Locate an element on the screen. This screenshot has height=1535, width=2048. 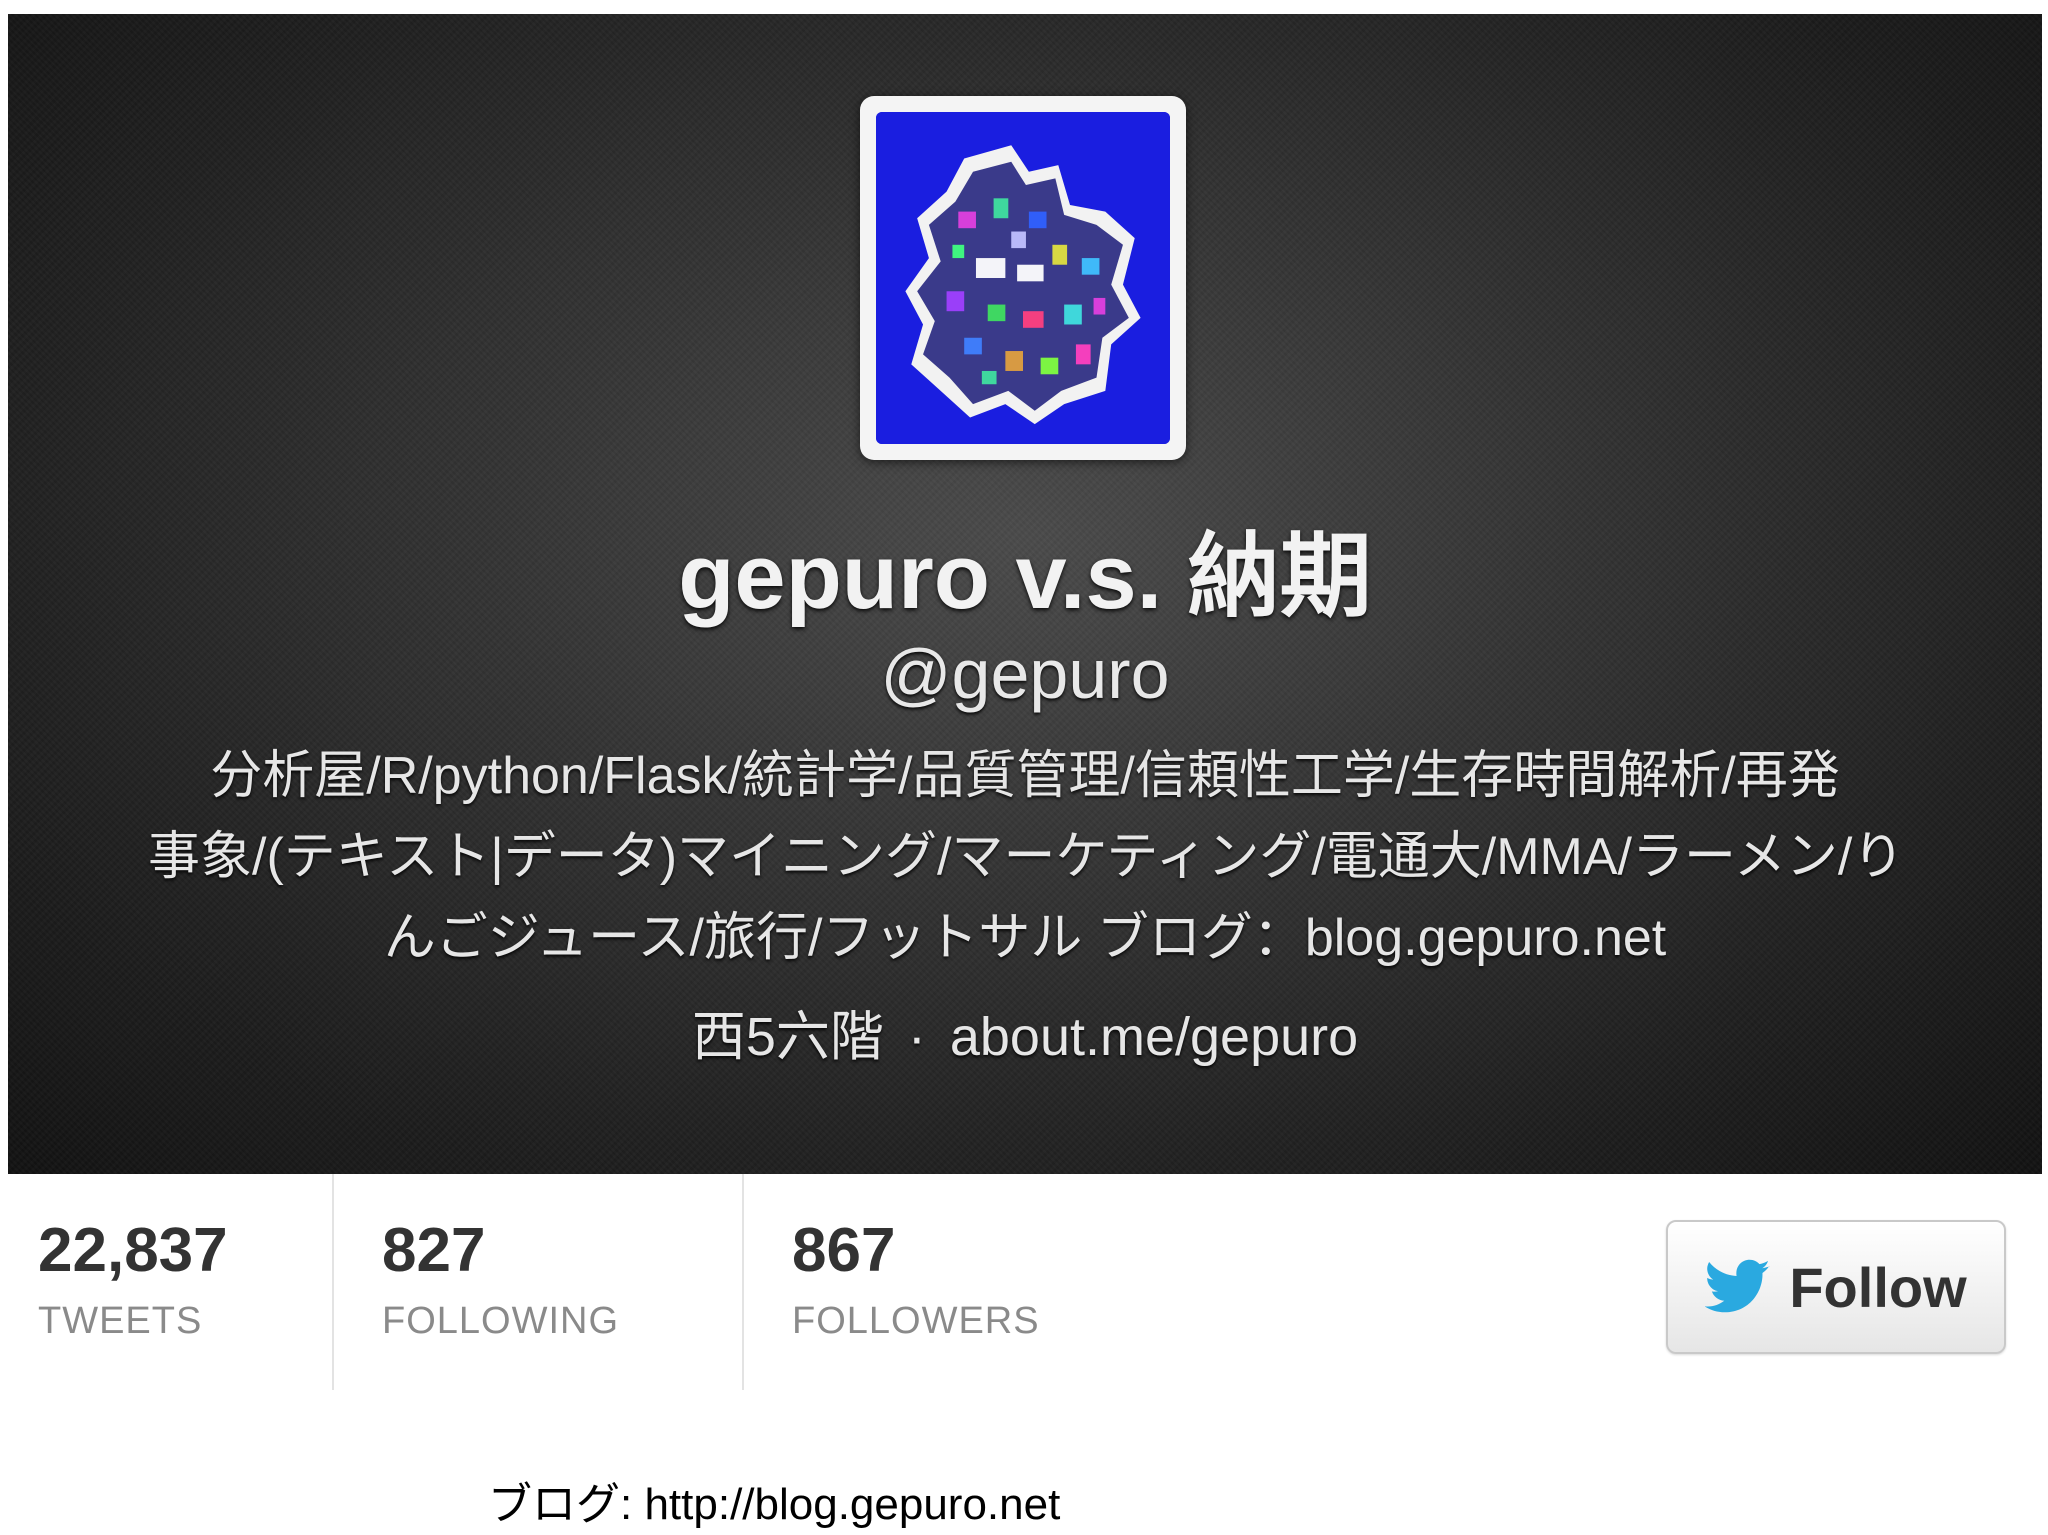
stat-following: 827 FOLLOWING is located at coordinates (567, 1282).